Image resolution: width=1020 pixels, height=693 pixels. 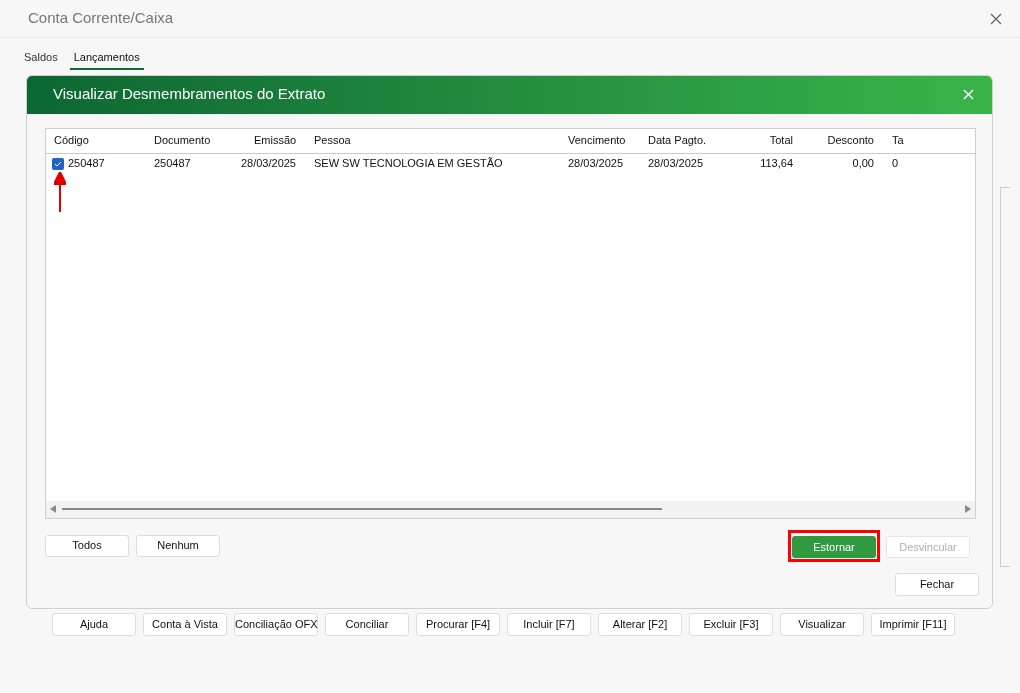 I want to click on close-icon, so click(x=996, y=18).